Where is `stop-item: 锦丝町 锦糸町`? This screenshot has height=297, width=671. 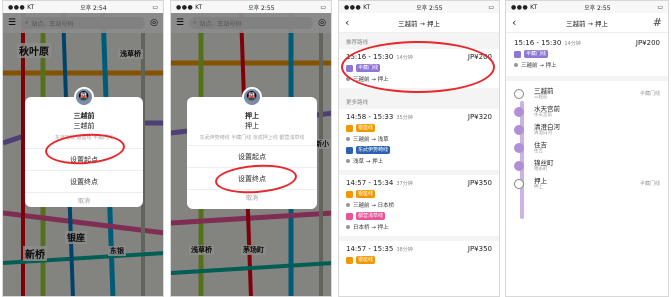 stop-item: 锦丝町 锦糸町 is located at coordinates (587, 168).